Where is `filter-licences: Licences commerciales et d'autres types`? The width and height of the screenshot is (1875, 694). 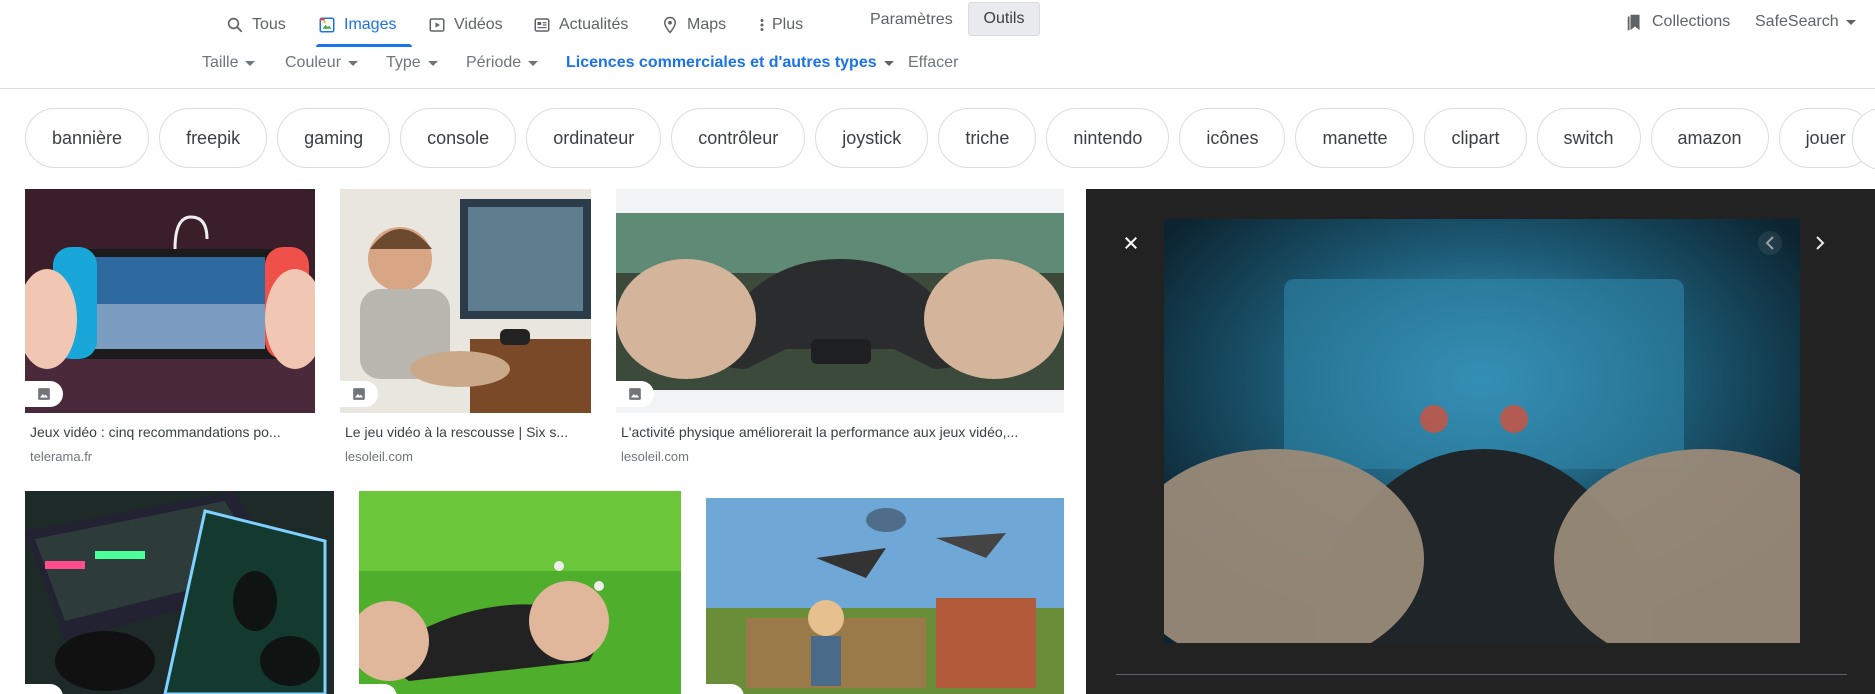
filter-licences: Licences commerciales et d'autres types is located at coordinates (730, 63).